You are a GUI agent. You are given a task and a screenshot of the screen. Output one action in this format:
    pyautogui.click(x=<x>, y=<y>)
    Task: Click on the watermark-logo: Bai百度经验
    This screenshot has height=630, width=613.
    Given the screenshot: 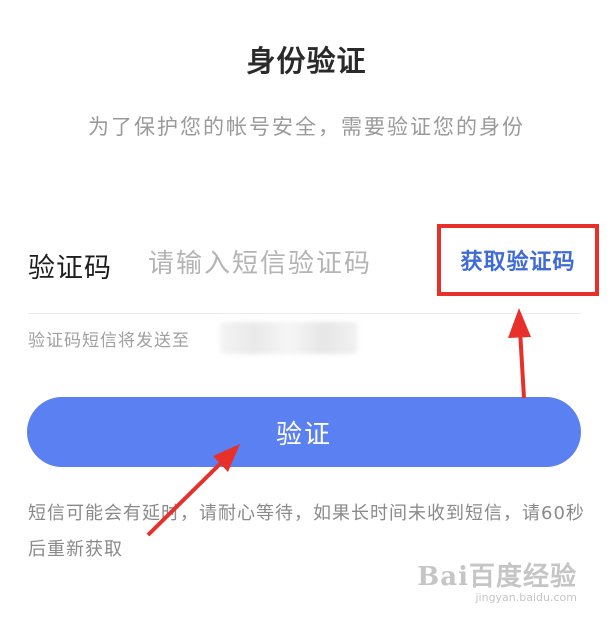 What is the action you would take?
    pyautogui.click(x=497, y=577)
    